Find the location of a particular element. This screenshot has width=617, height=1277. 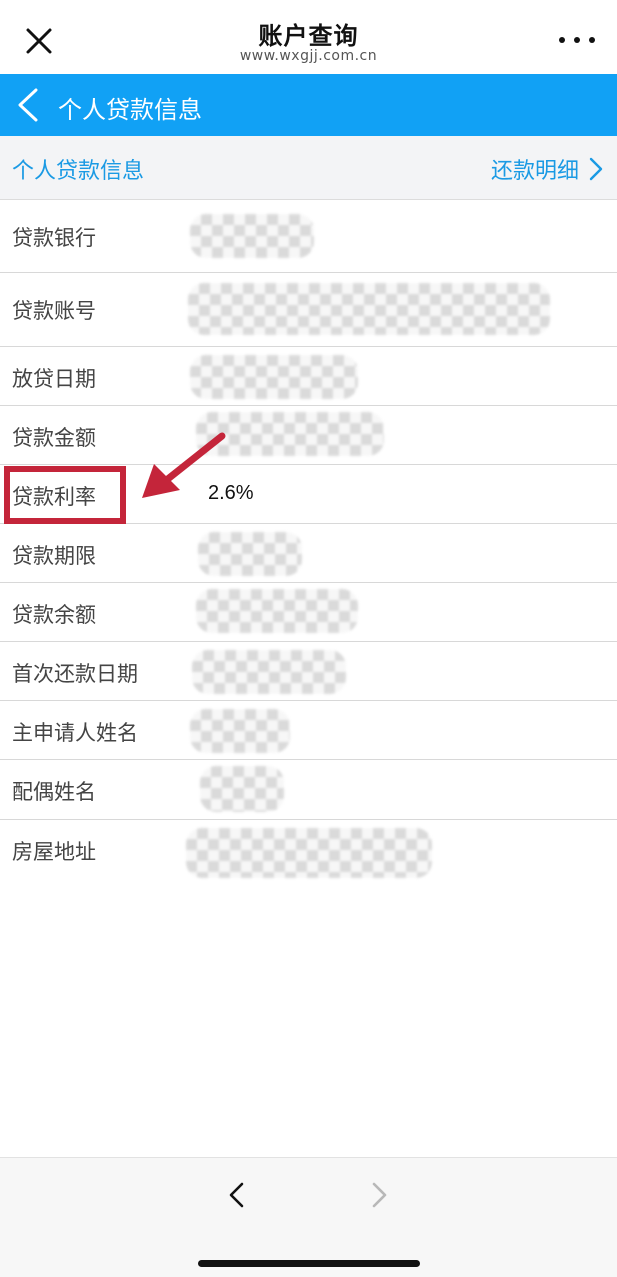

row-loan-balance: 贷款余额 is located at coordinates (308, 612).